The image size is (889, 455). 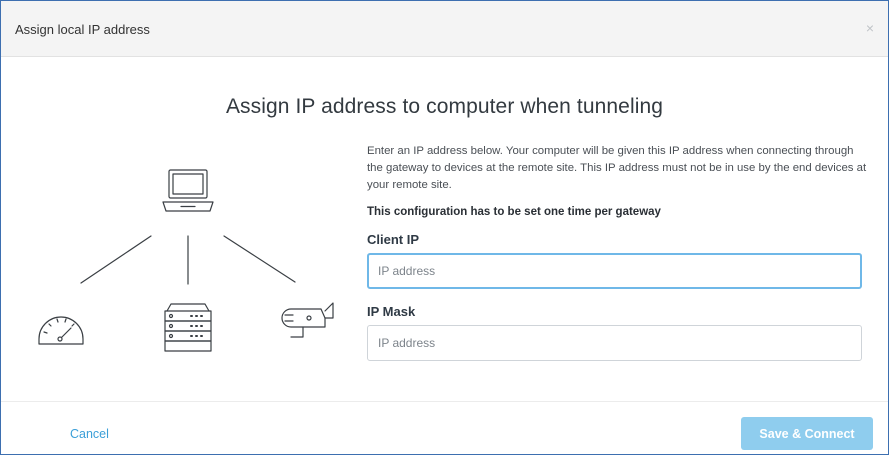 What do you see at coordinates (870, 28) in the screenshot?
I see `close-icon: ×` at bounding box center [870, 28].